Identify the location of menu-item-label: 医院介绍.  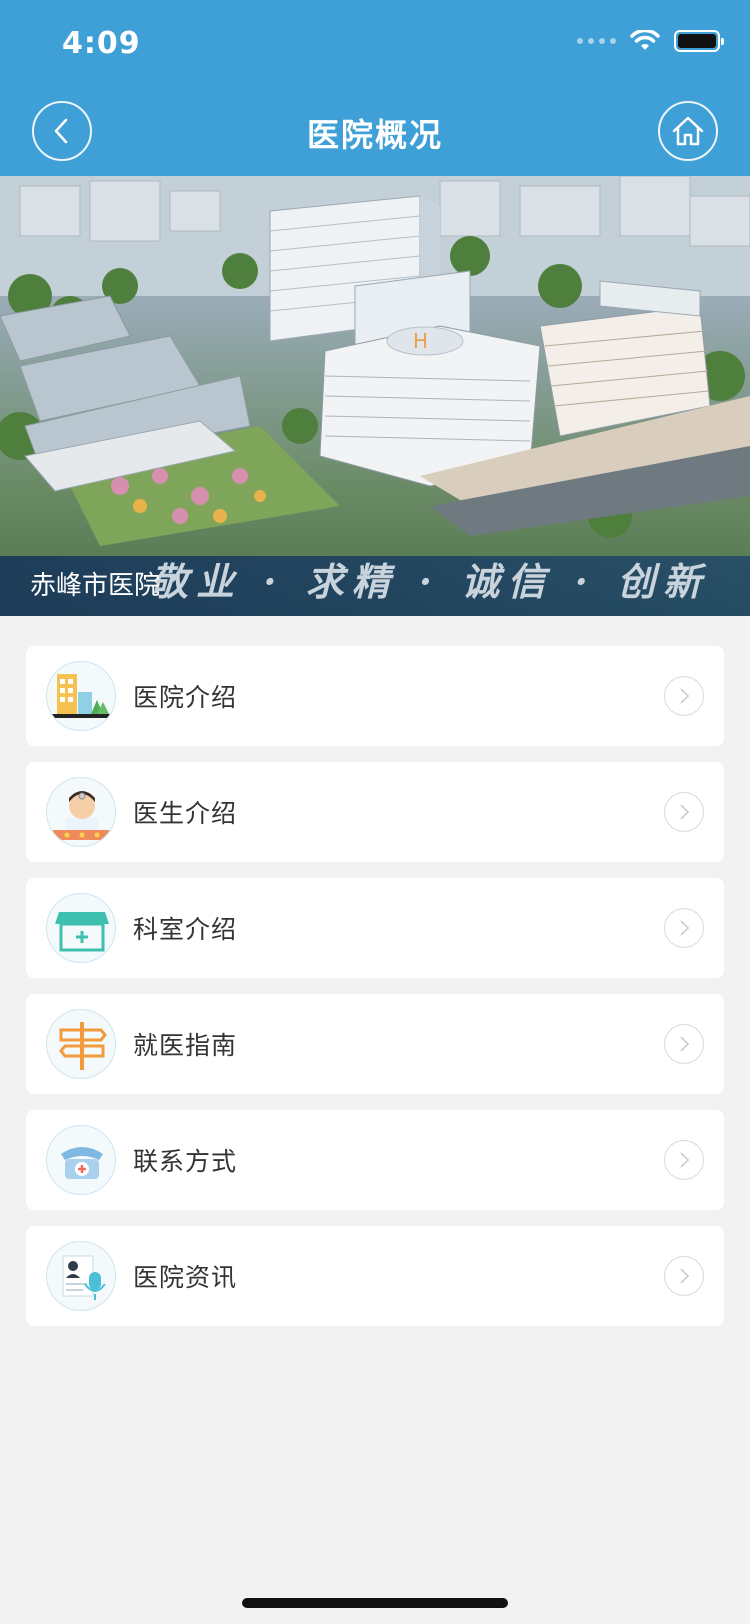
(185, 697).